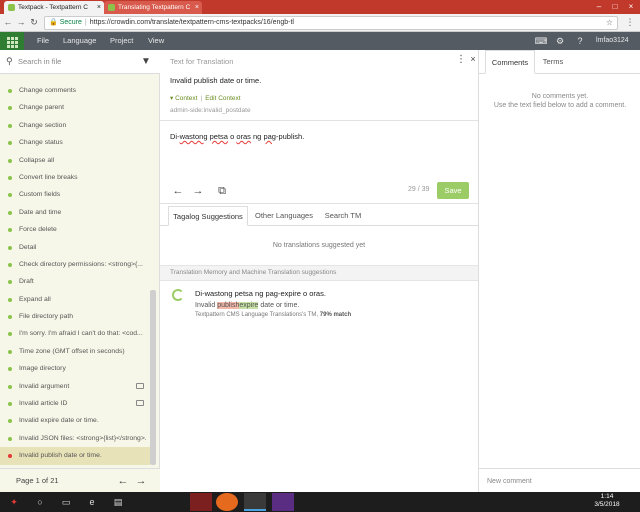 This screenshot has width=640, height=512. What do you see at coordinates (75, 368) in the screenshot?
I see `list-item: Image directory` at bounding box center [75, 368].